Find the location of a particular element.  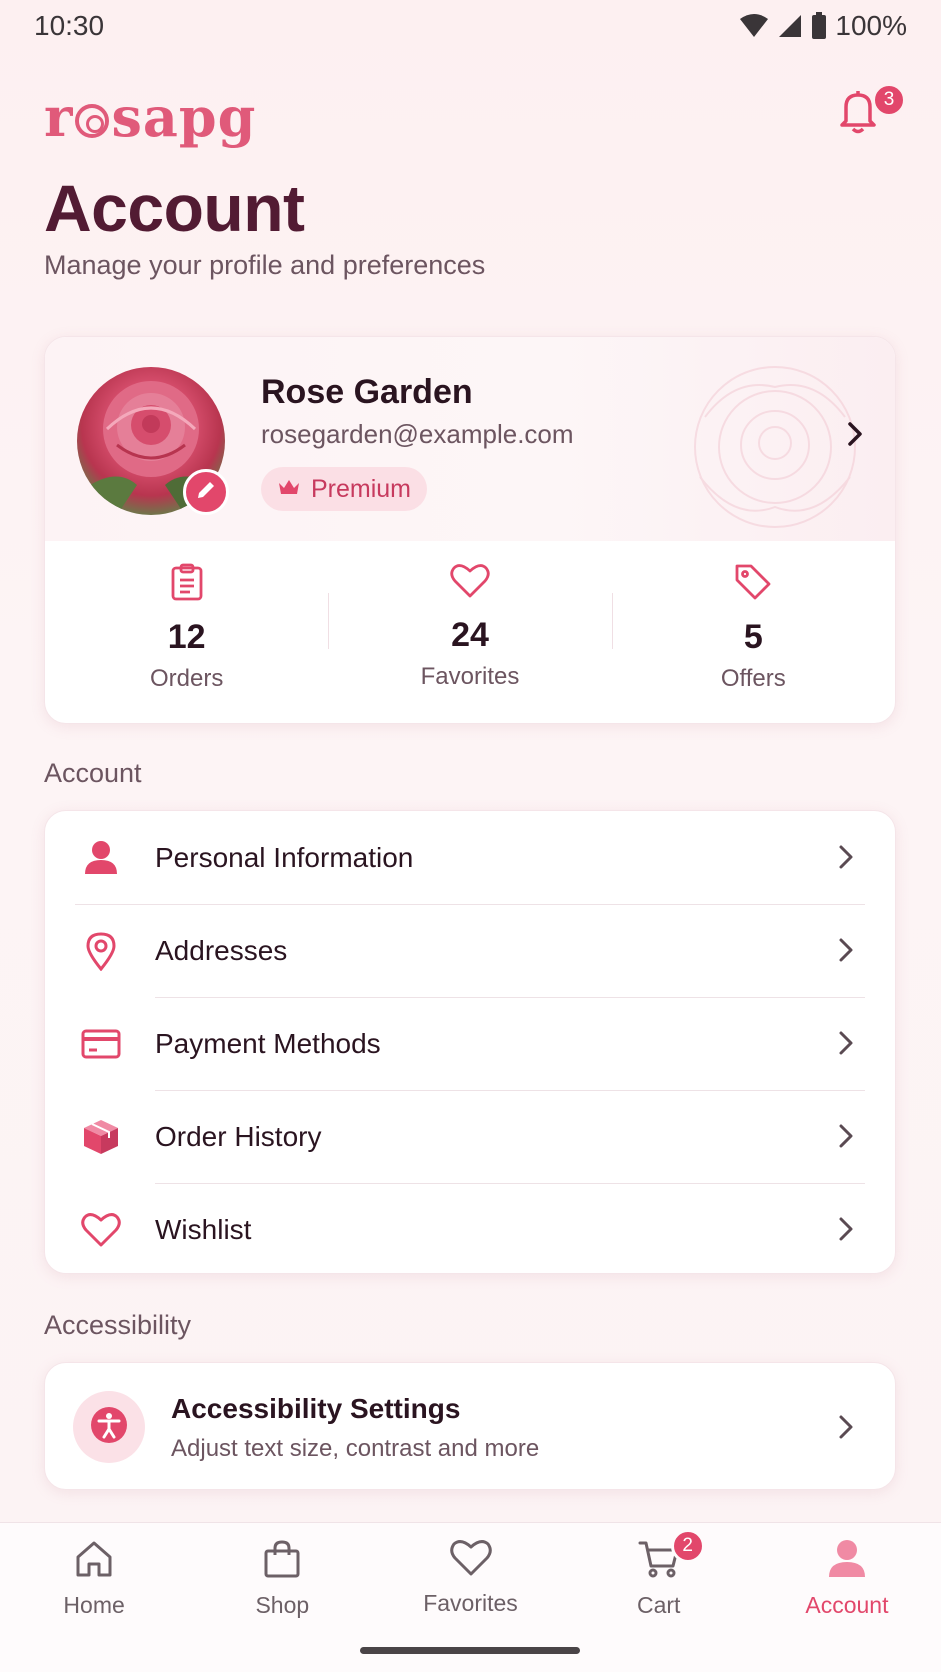

battery-icon is located at coordinates (819, 26).